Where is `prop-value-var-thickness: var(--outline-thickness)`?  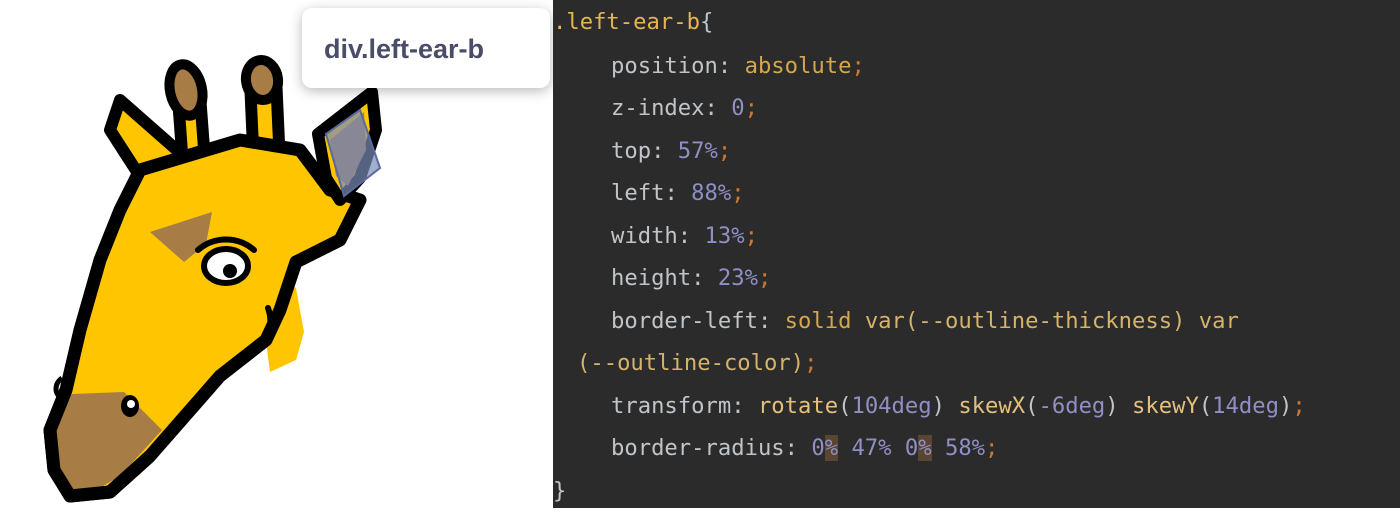 prop-value-var-thickness: var(--outline-thickness) is located at coordinates (1025, 321).